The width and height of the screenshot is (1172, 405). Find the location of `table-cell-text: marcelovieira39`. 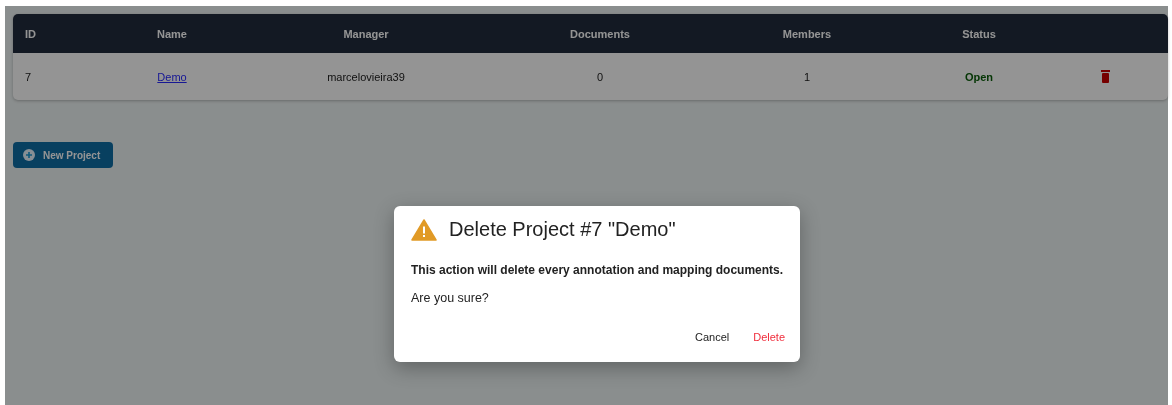

table-cell-text: marcelovieira39 is located at coordinates (366, 76).